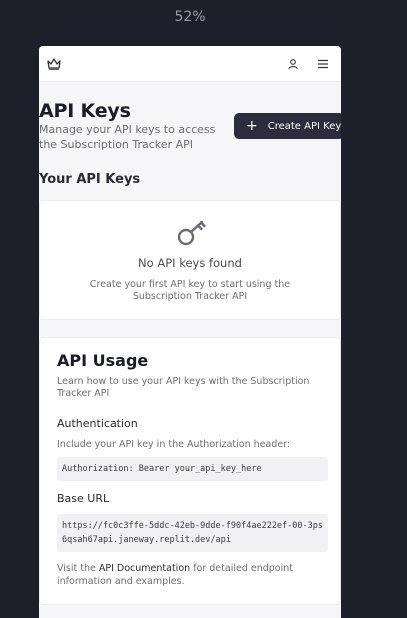 This screenshot has height=618, width=407. Describe the element at coordinates (293, 64) in the screenshot. I see `user-icon` at that location.